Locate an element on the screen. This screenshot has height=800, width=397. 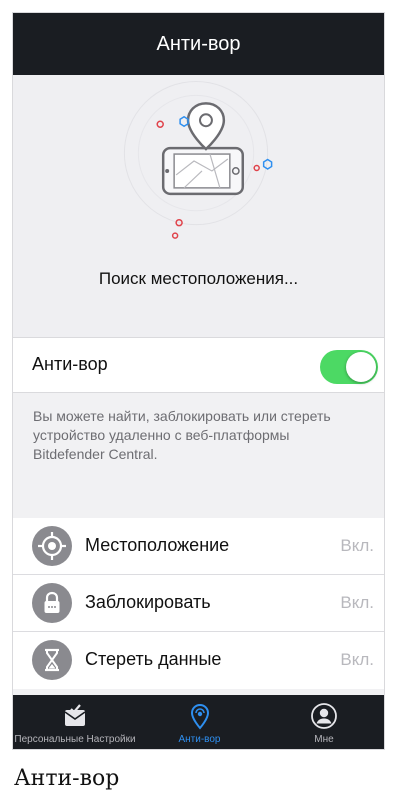
feature-row-lock: Заблокировать Вкл. is located at coordinates (198, 603).